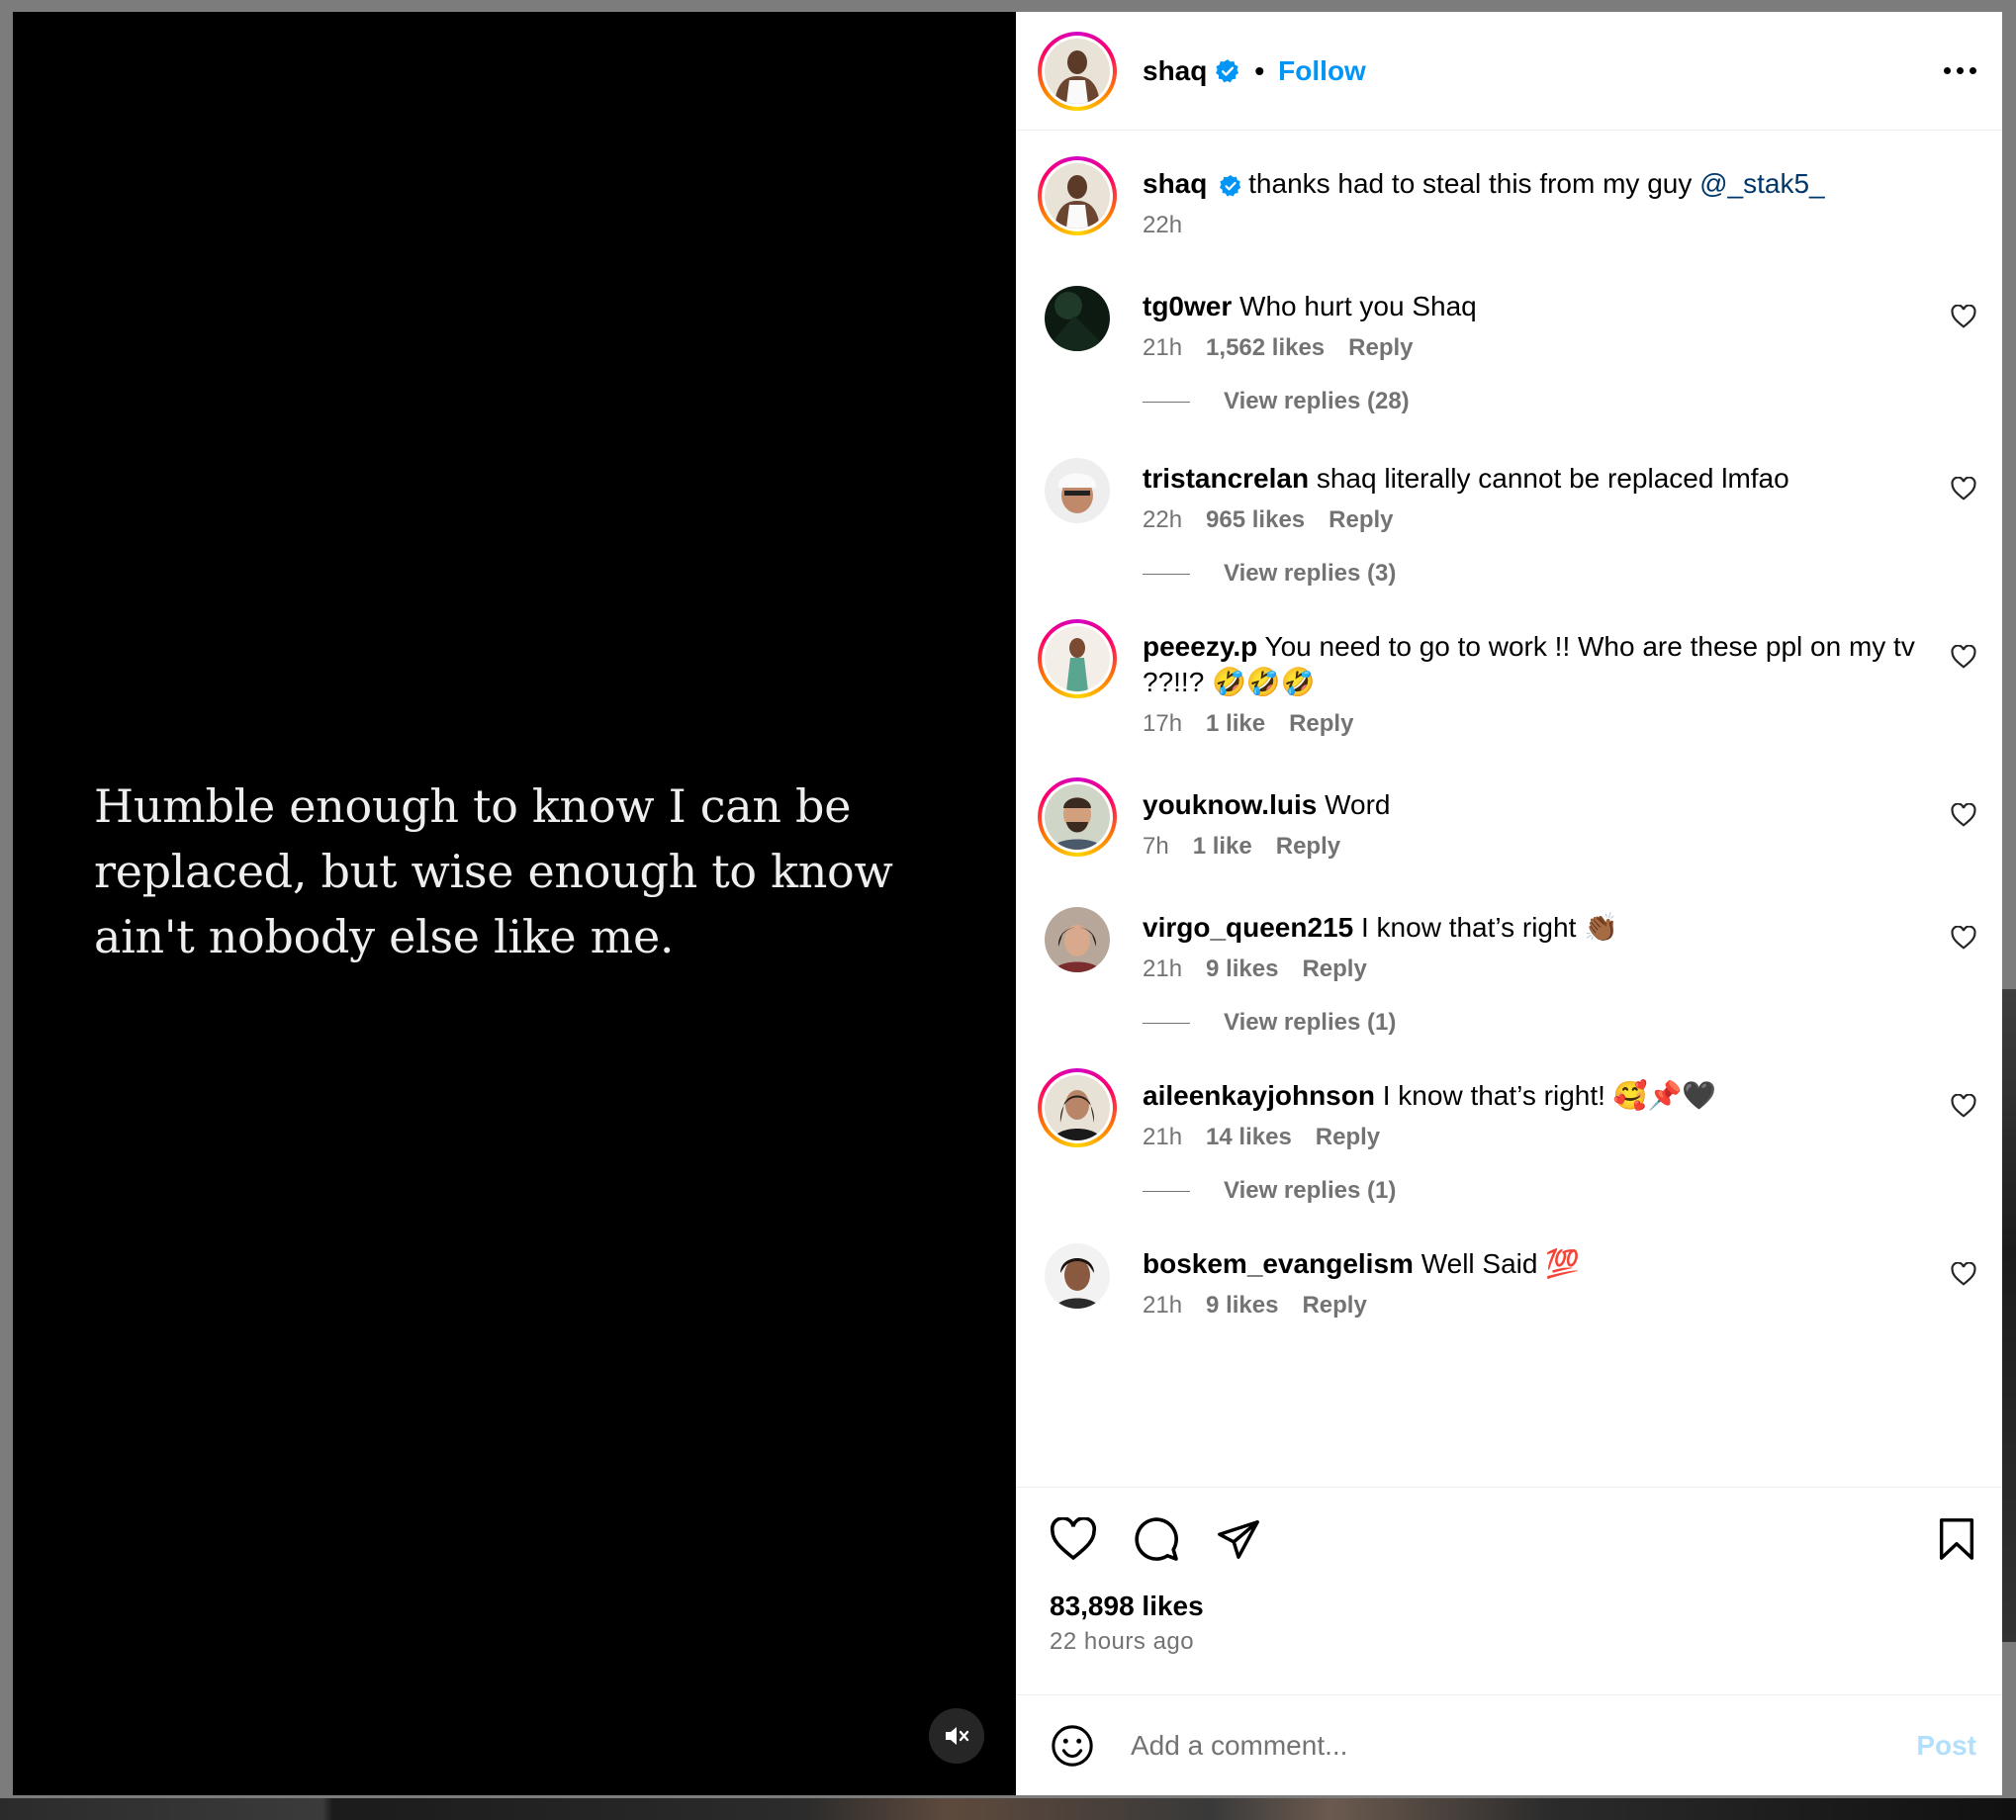  I want to click on comment-username: aileenkayjohnson, so click(1259, 1095).